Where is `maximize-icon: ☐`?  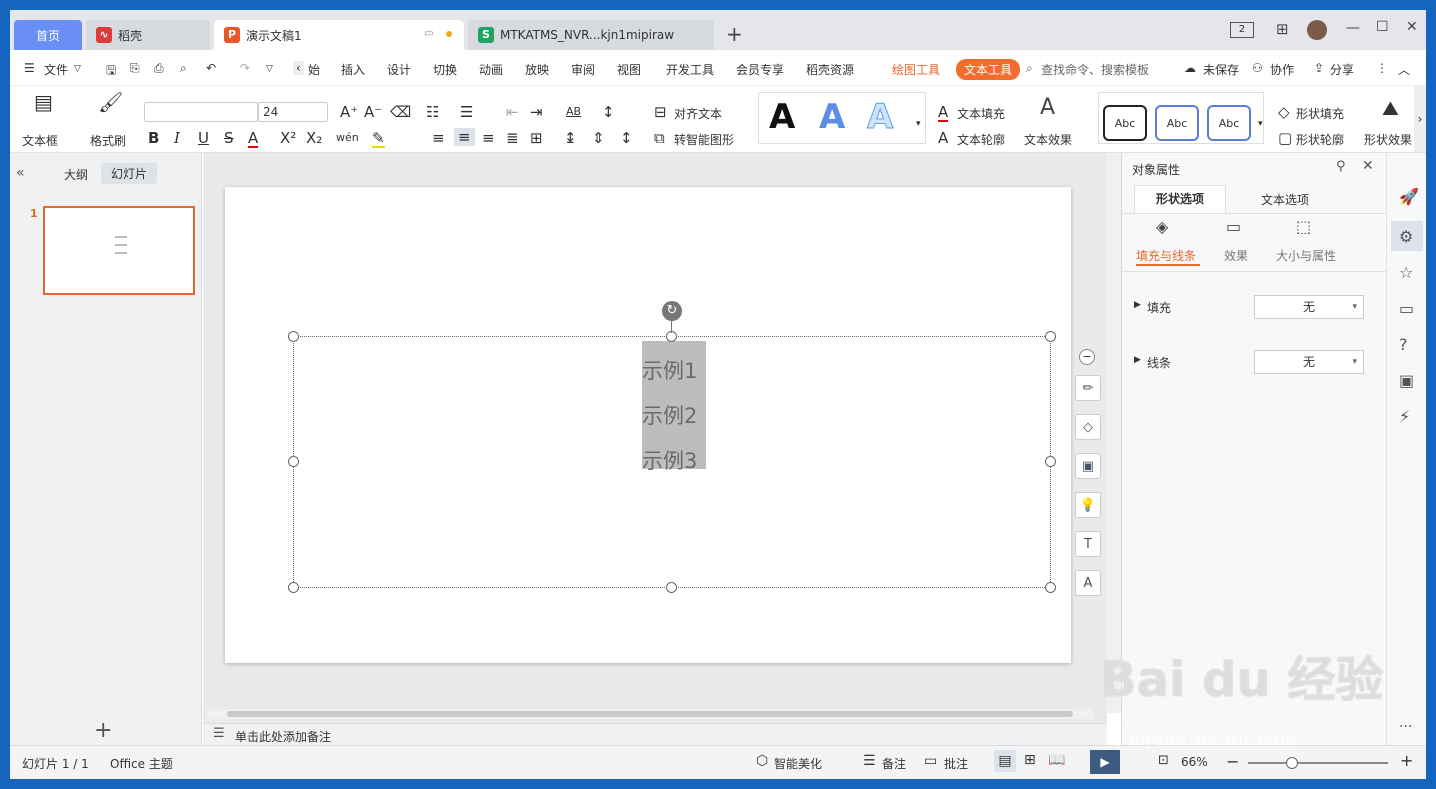 maximize-icon: ☐ is located at coordinates (1382, 27).